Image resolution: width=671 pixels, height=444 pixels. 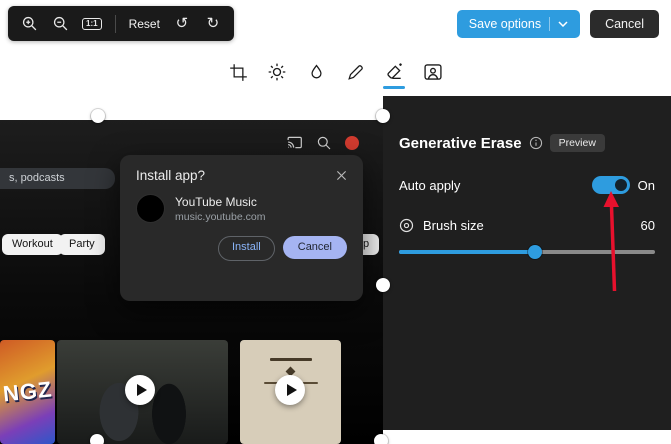 What do you see at coordinates (216, 201) in the screenshot?
I see `app-name: YouTube Music` at bounding box center [216, 201].